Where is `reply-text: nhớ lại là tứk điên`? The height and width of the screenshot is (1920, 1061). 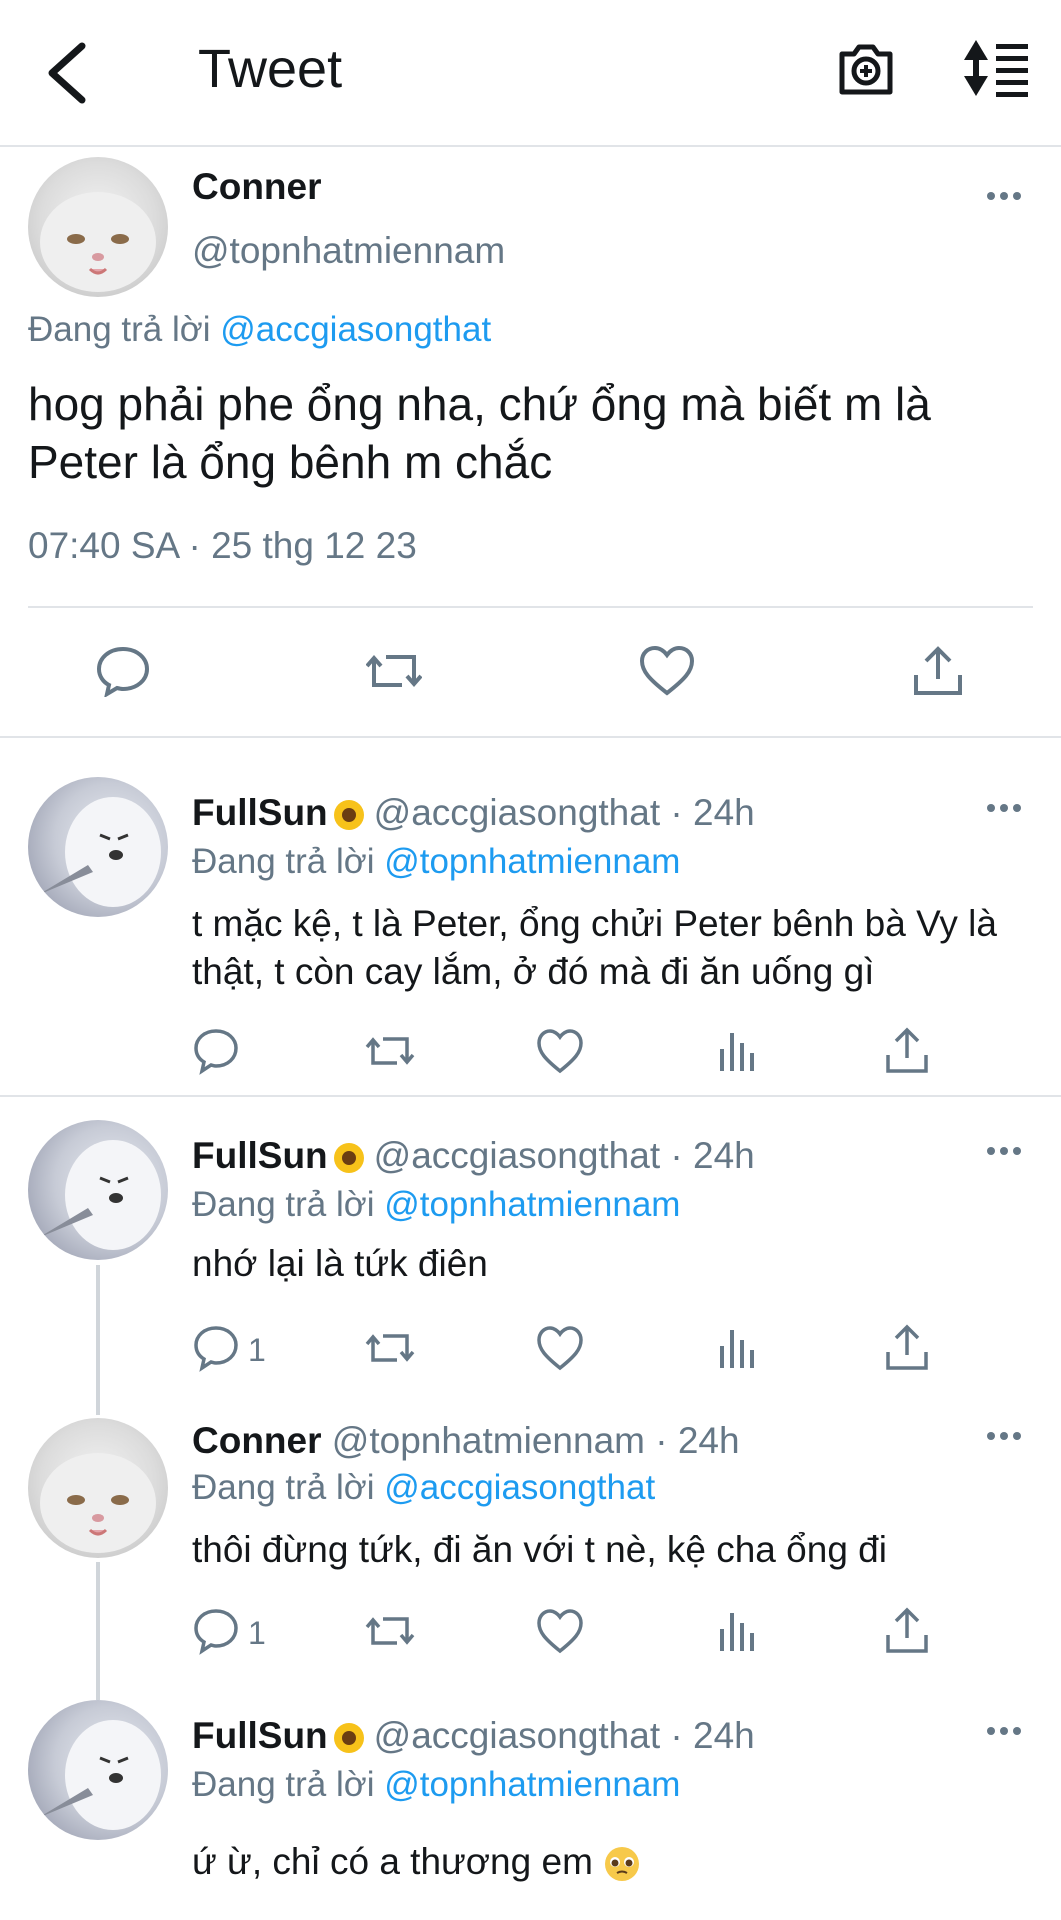
reply-text: nhớ lại là tứk điên is located at coordinates (340, 1263).